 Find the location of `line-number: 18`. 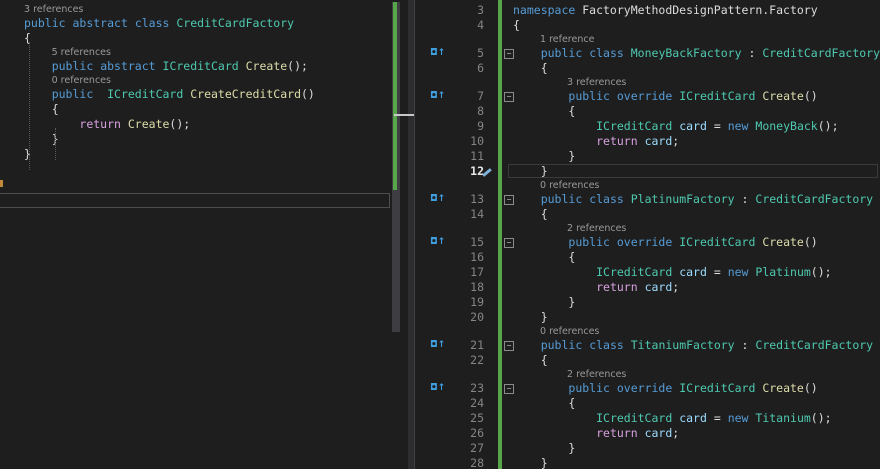

line-number: 18 is located at coordinates (477, 287).